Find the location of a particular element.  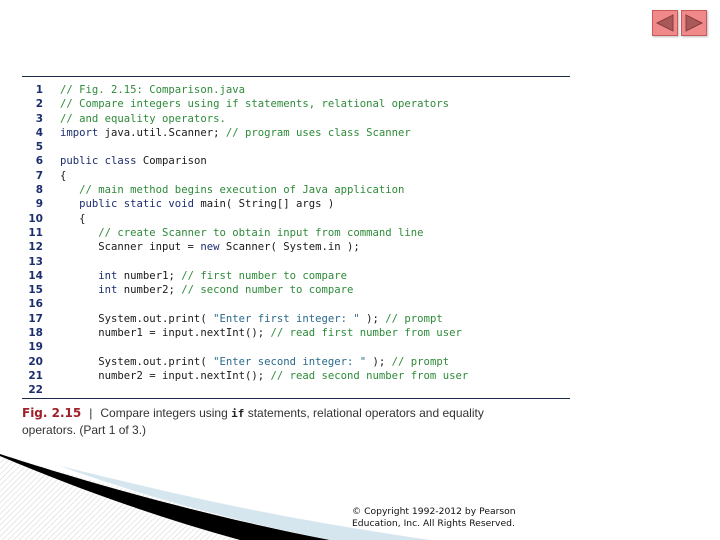

code-keyword: int is located at coordinates (108, 290).